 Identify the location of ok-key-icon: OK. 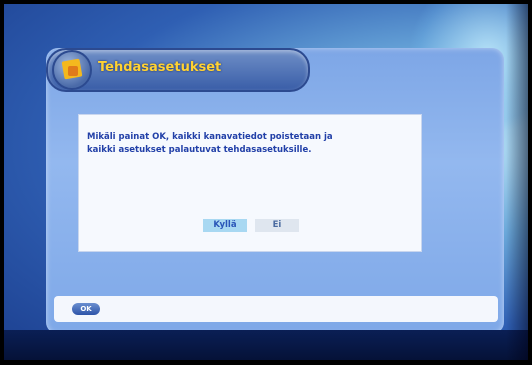
(86, 309).